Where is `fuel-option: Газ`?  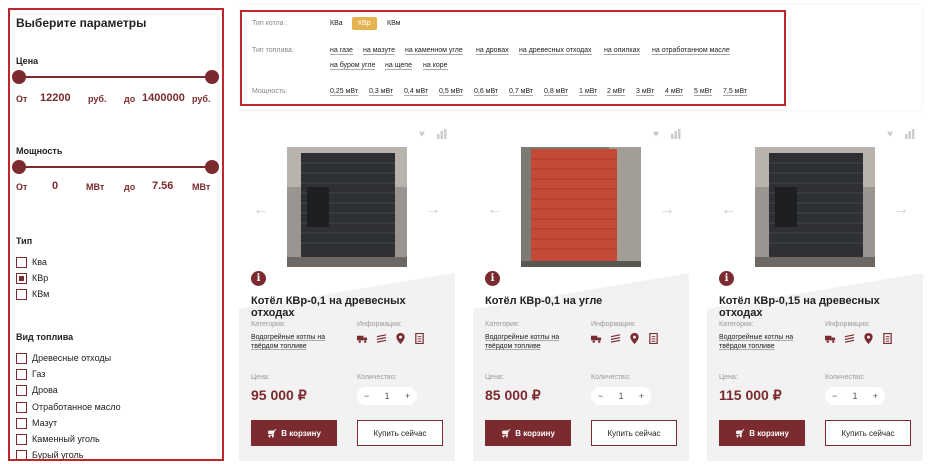 fuel-option: Газ is located at coordinates (30, 374).